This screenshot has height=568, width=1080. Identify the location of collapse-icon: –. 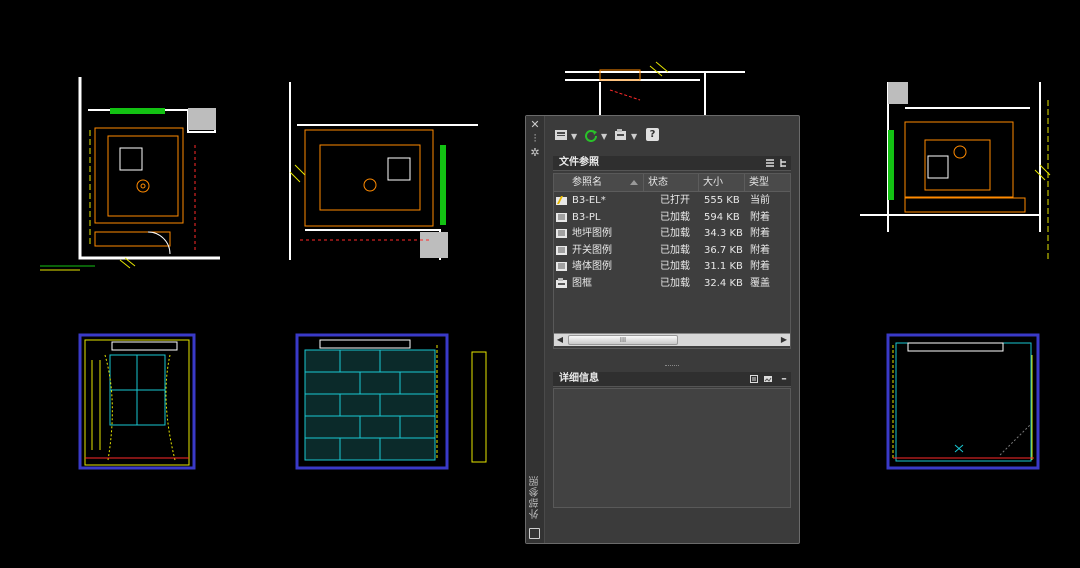
(784, 378).